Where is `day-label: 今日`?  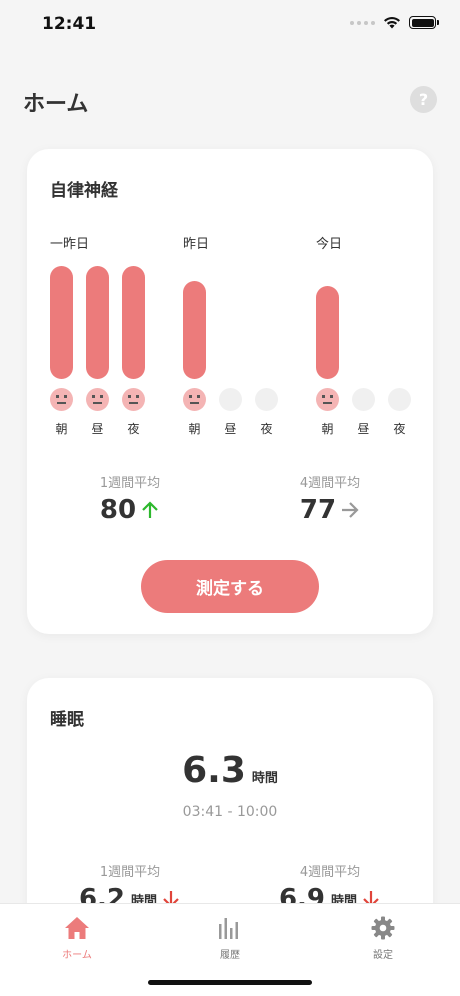 day-label: 今日 is located at coordinates (329, 244).